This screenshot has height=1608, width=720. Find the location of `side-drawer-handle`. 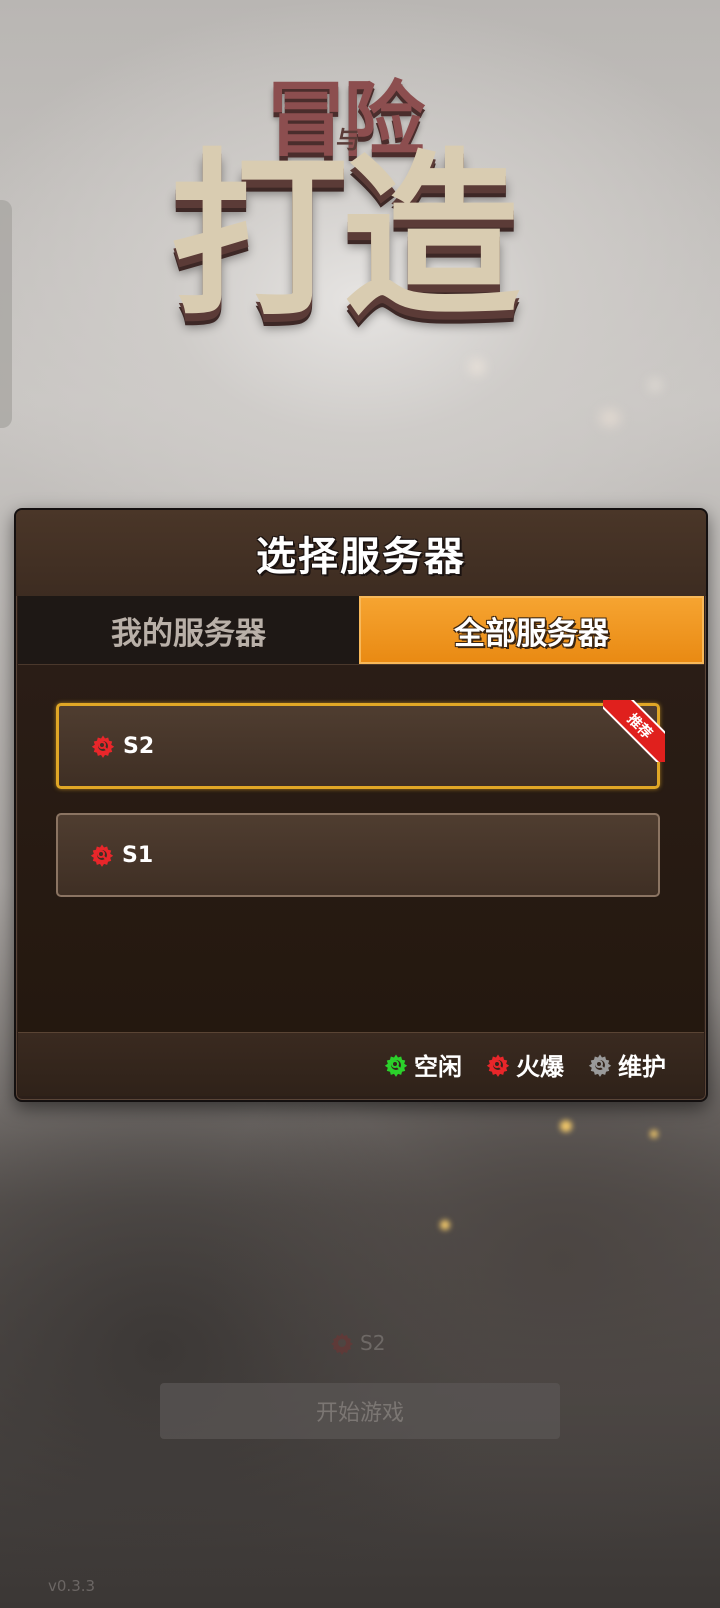

side-drawer-handle is located at coordinates (6, 314).